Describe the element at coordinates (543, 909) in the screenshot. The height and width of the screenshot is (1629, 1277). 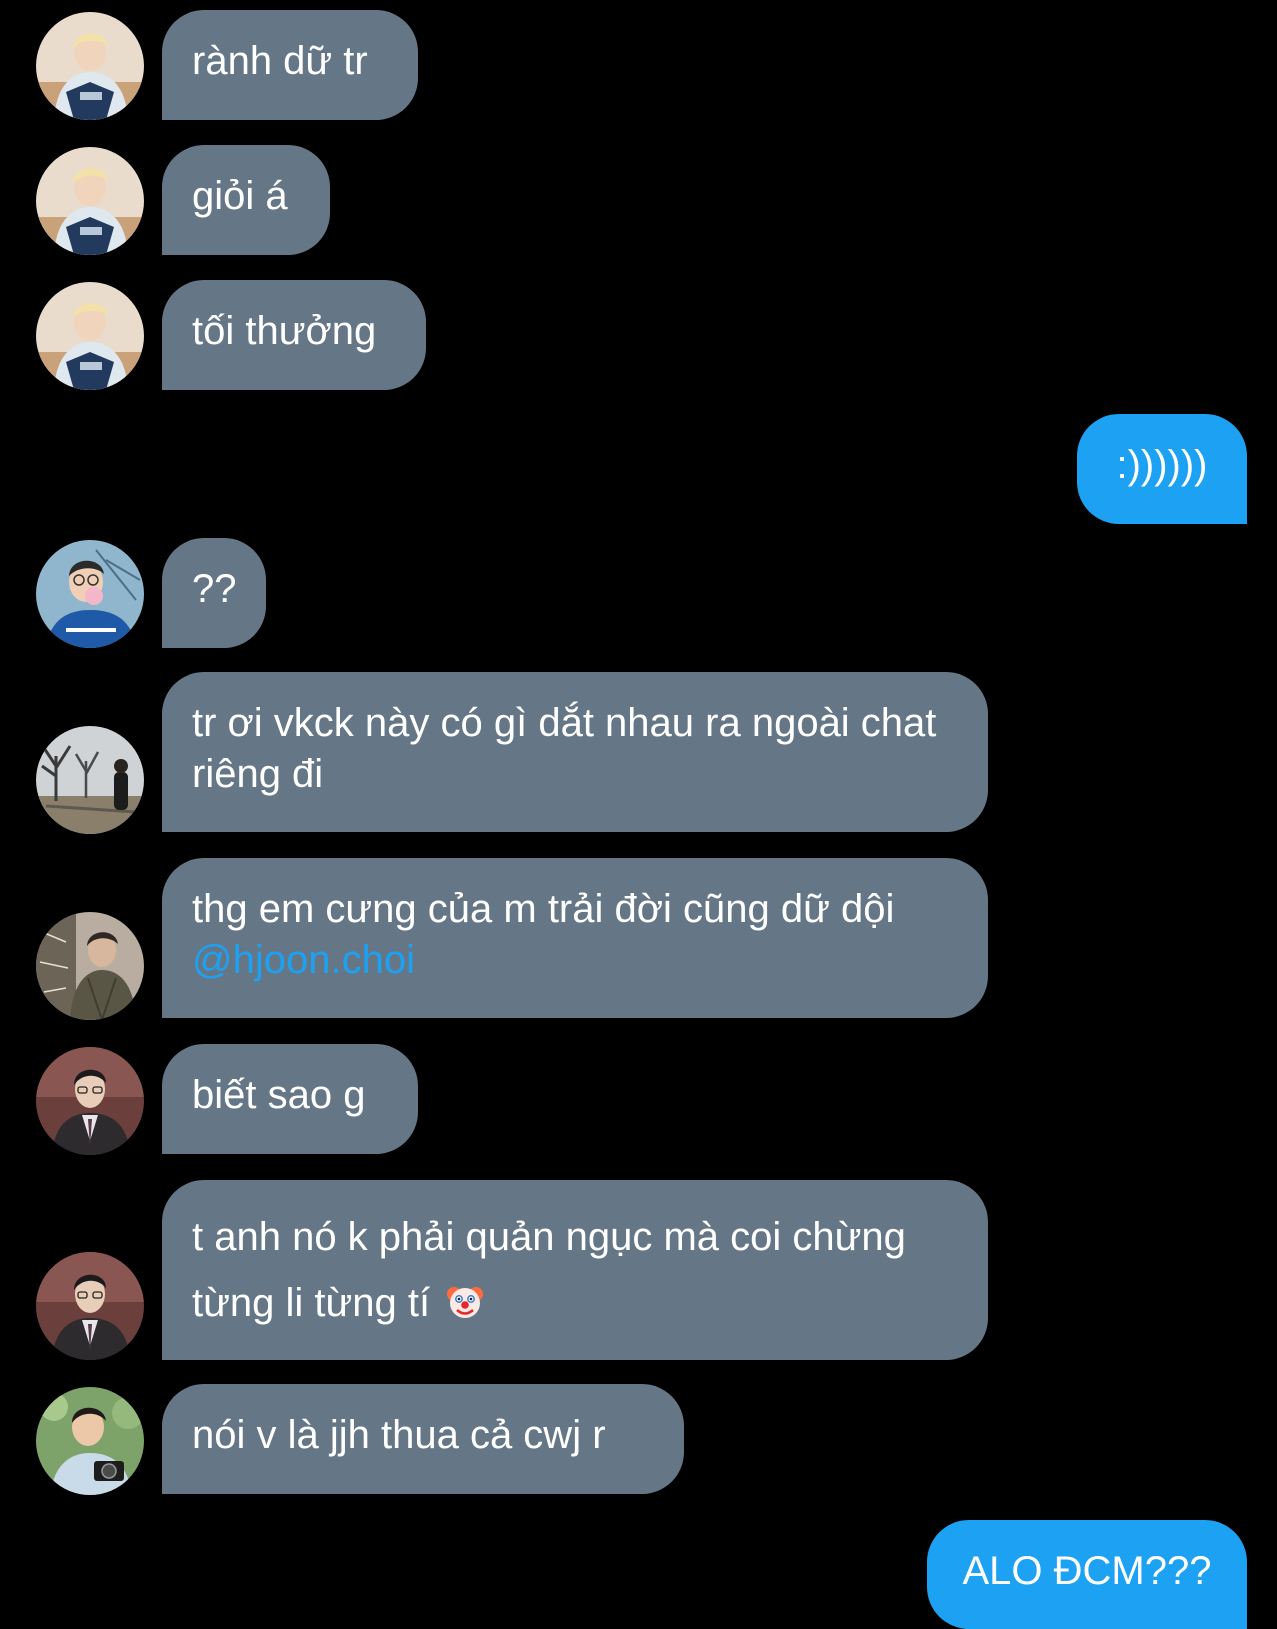
I see `message-text: thg em cưng của m trải đời cũng dữ dội` at that location.